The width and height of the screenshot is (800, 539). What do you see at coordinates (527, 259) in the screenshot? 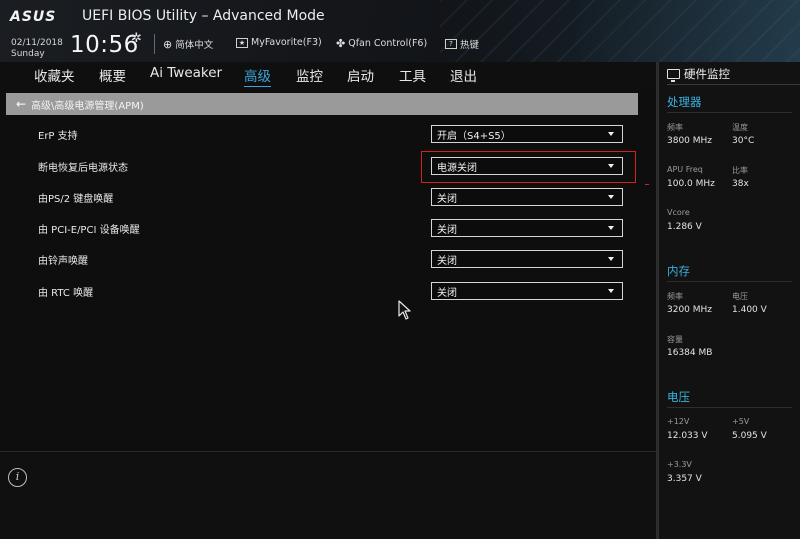
I see `ring-wake-select: 关闭` at bounding box center [527, 259].